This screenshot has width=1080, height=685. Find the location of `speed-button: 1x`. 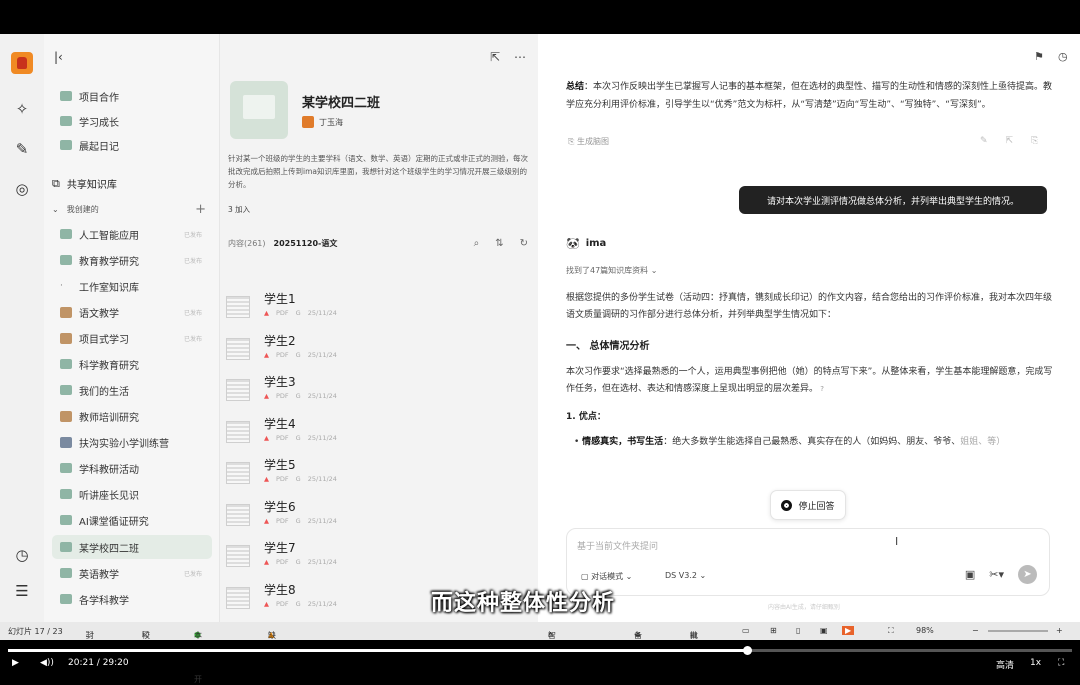

speed-button: 1x is located at coordinates (1035, 663).